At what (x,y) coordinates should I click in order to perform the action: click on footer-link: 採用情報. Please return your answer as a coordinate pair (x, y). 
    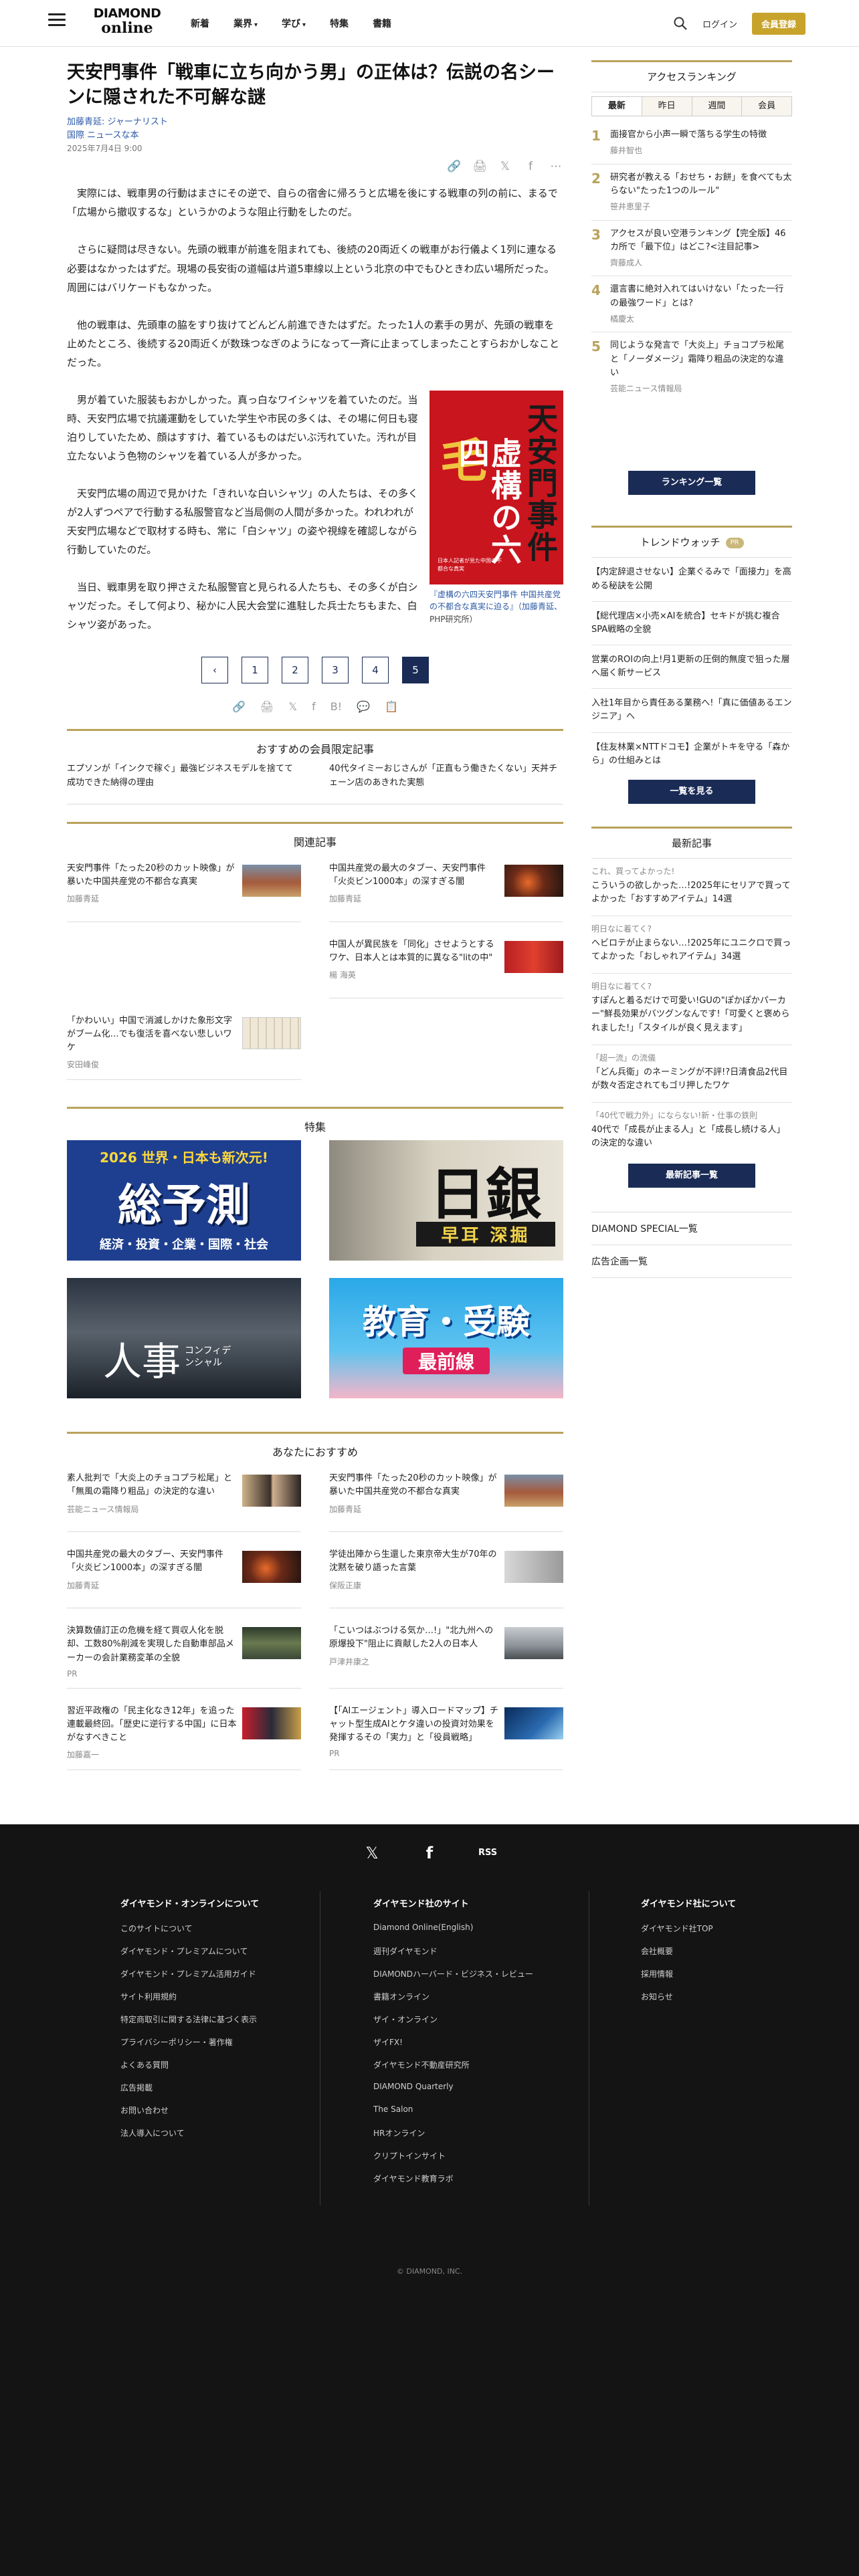
    Looking at the image, I should click on (721, 1980).